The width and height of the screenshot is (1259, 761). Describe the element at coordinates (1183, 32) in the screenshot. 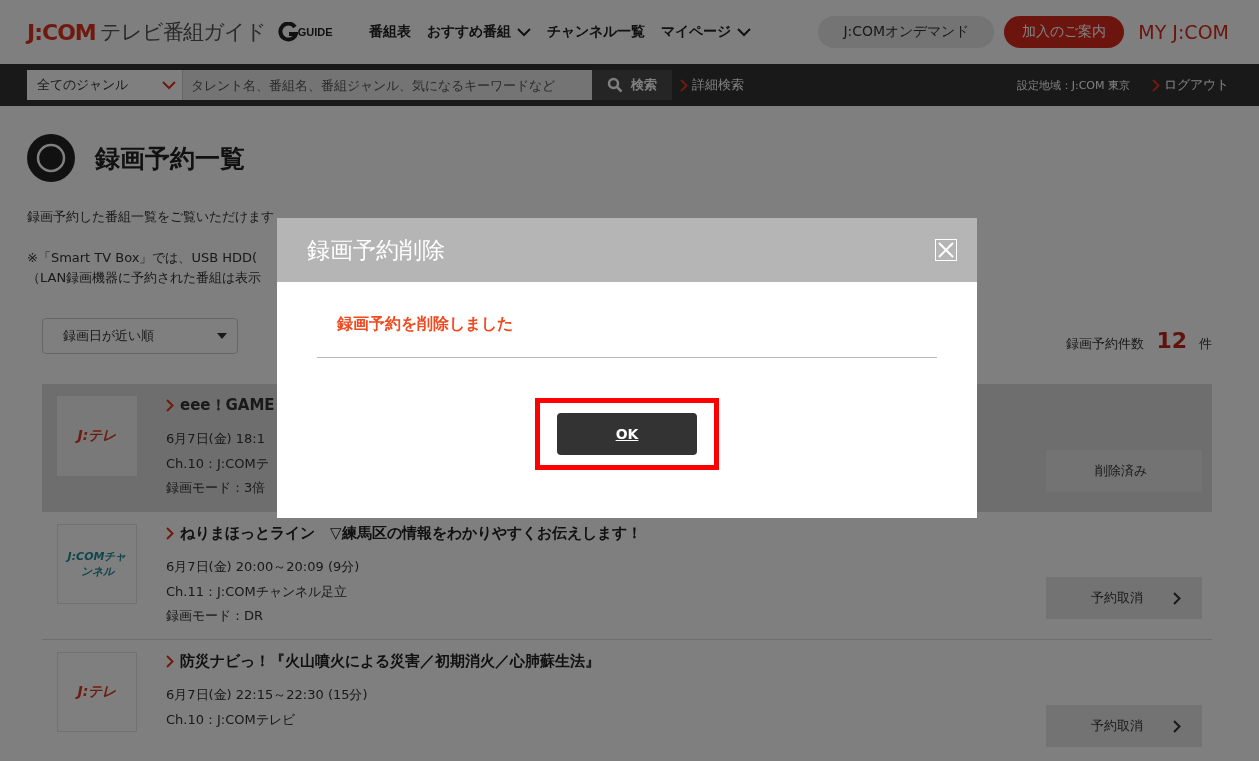

I see `my-jcom-link: MY J:COM` at that location.